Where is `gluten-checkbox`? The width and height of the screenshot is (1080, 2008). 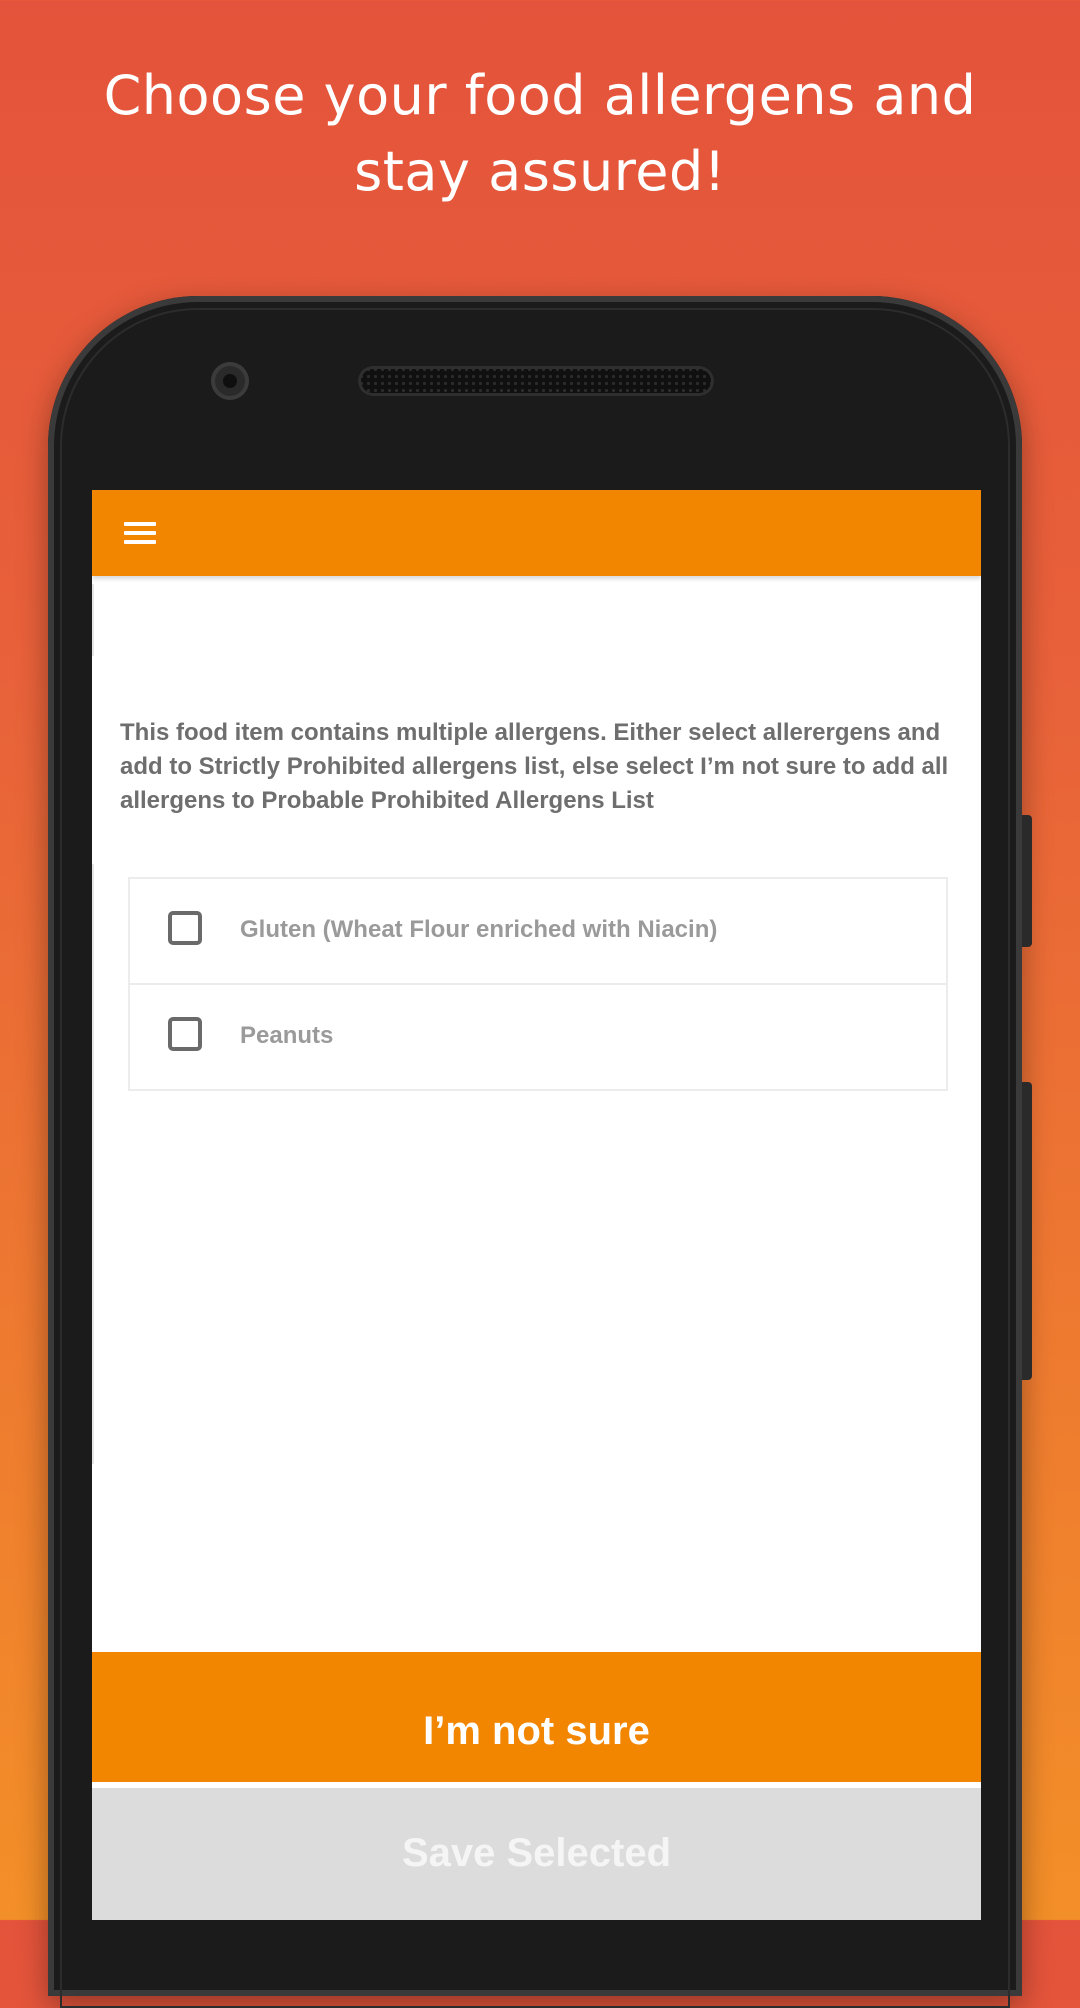 gluten-checkbox is located at coordinates (185, 928).